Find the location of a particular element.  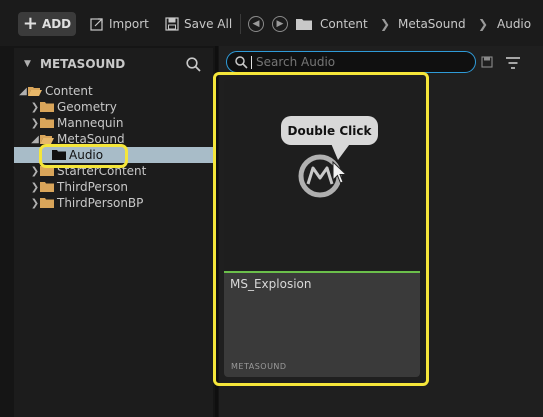

save-all-label: Save All is located at coordinates (208, 24).